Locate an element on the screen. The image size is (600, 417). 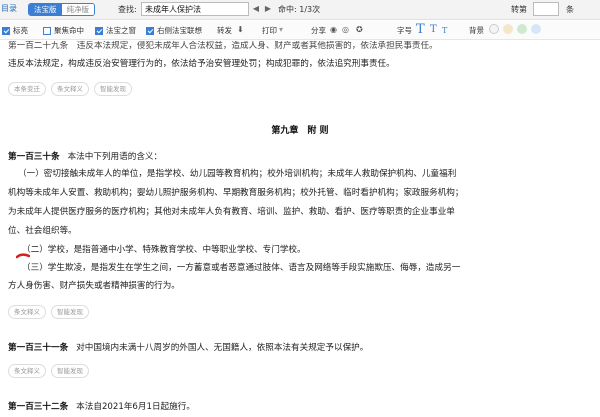
right-fabao-checkbox: 右侧法宝联想 is located at coordinates (174, 30).